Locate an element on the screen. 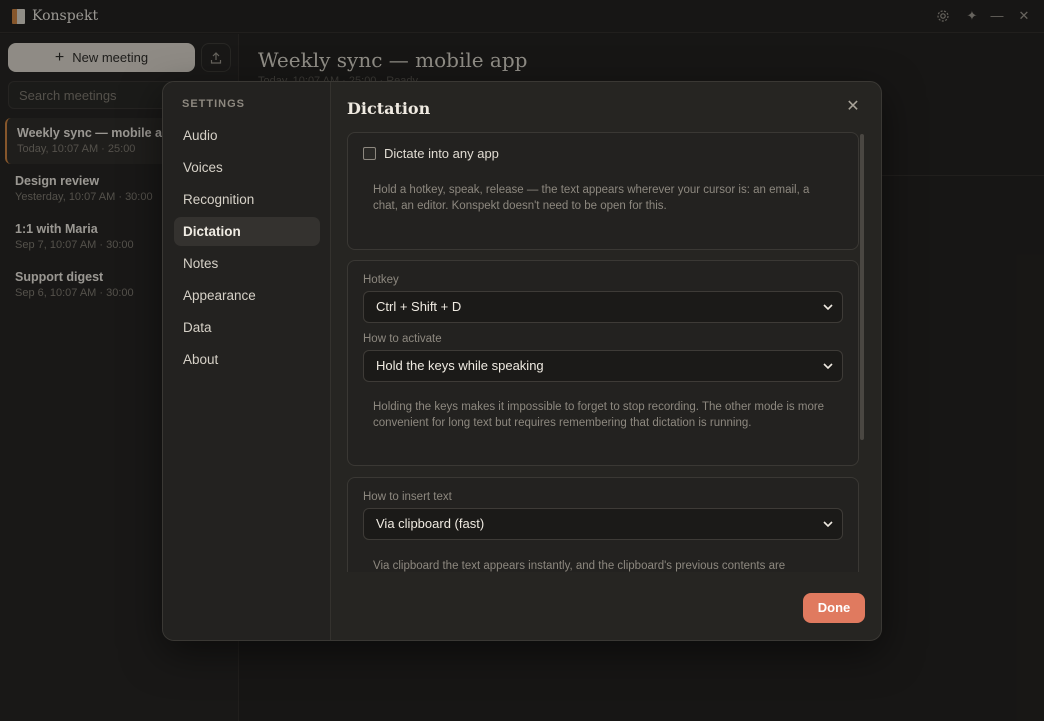 Image resolution: width=1044 pixels, height=721 pixels. nav-item-notes: Notes is located at coordinates (247, 263).